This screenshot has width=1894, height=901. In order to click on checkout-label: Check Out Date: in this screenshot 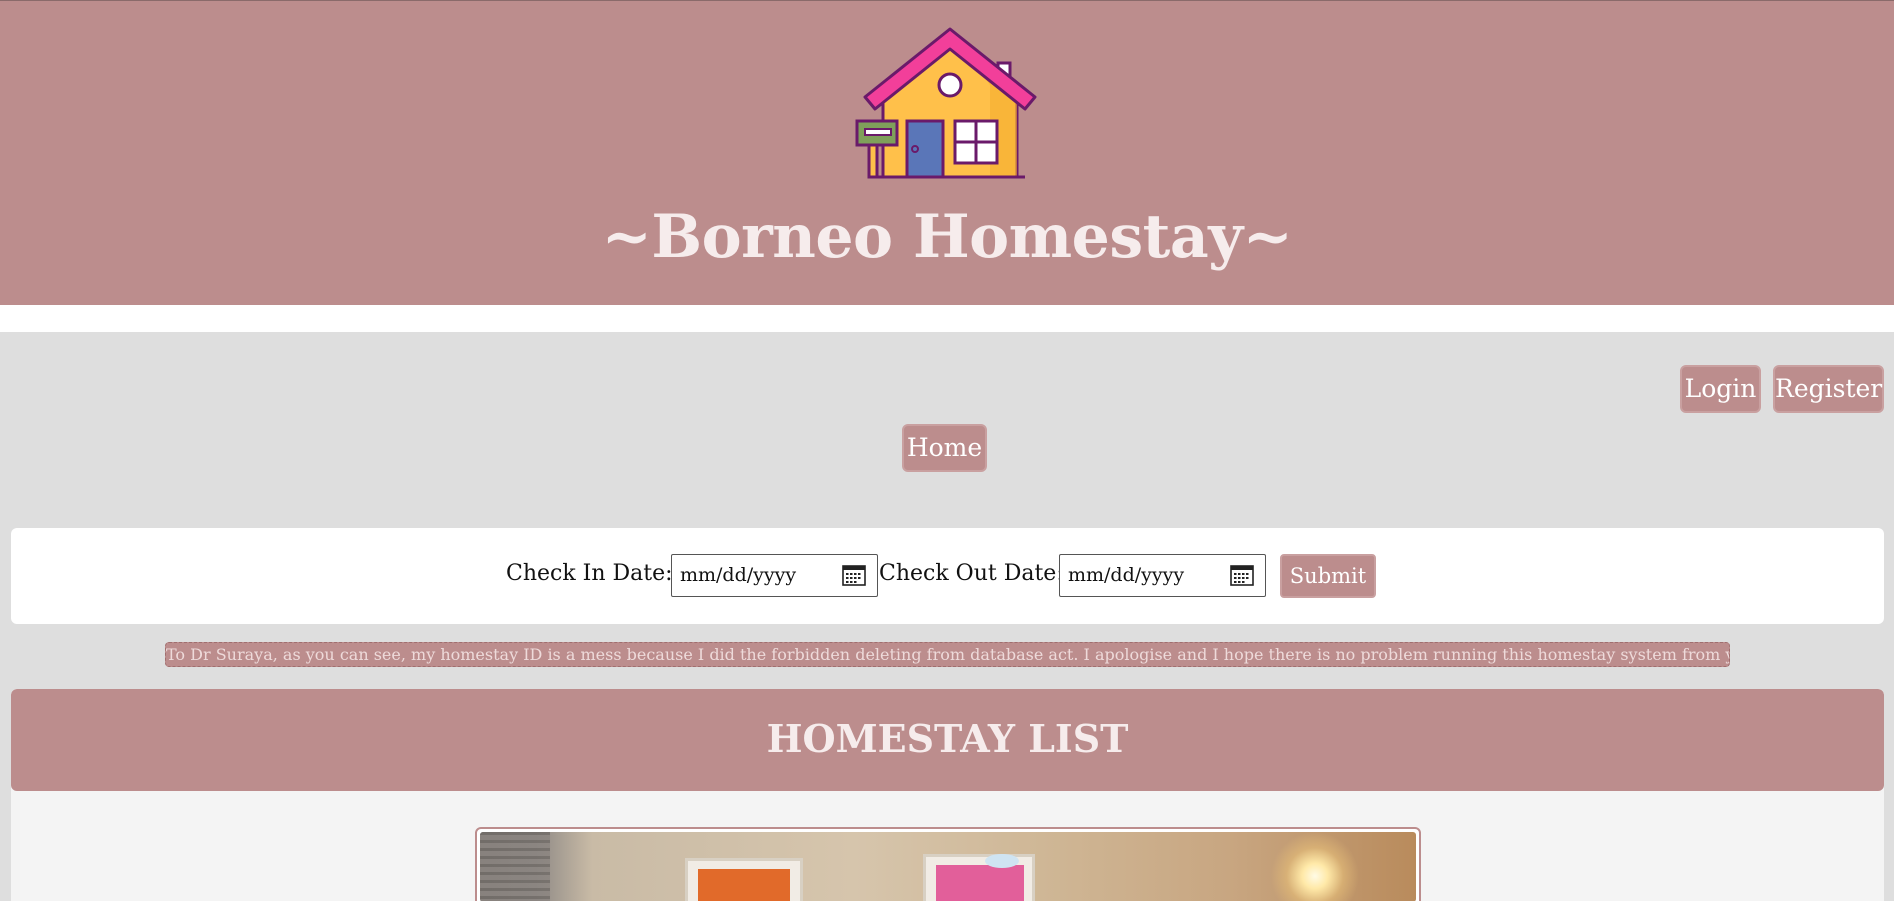, I will do `click(971, 573)`.